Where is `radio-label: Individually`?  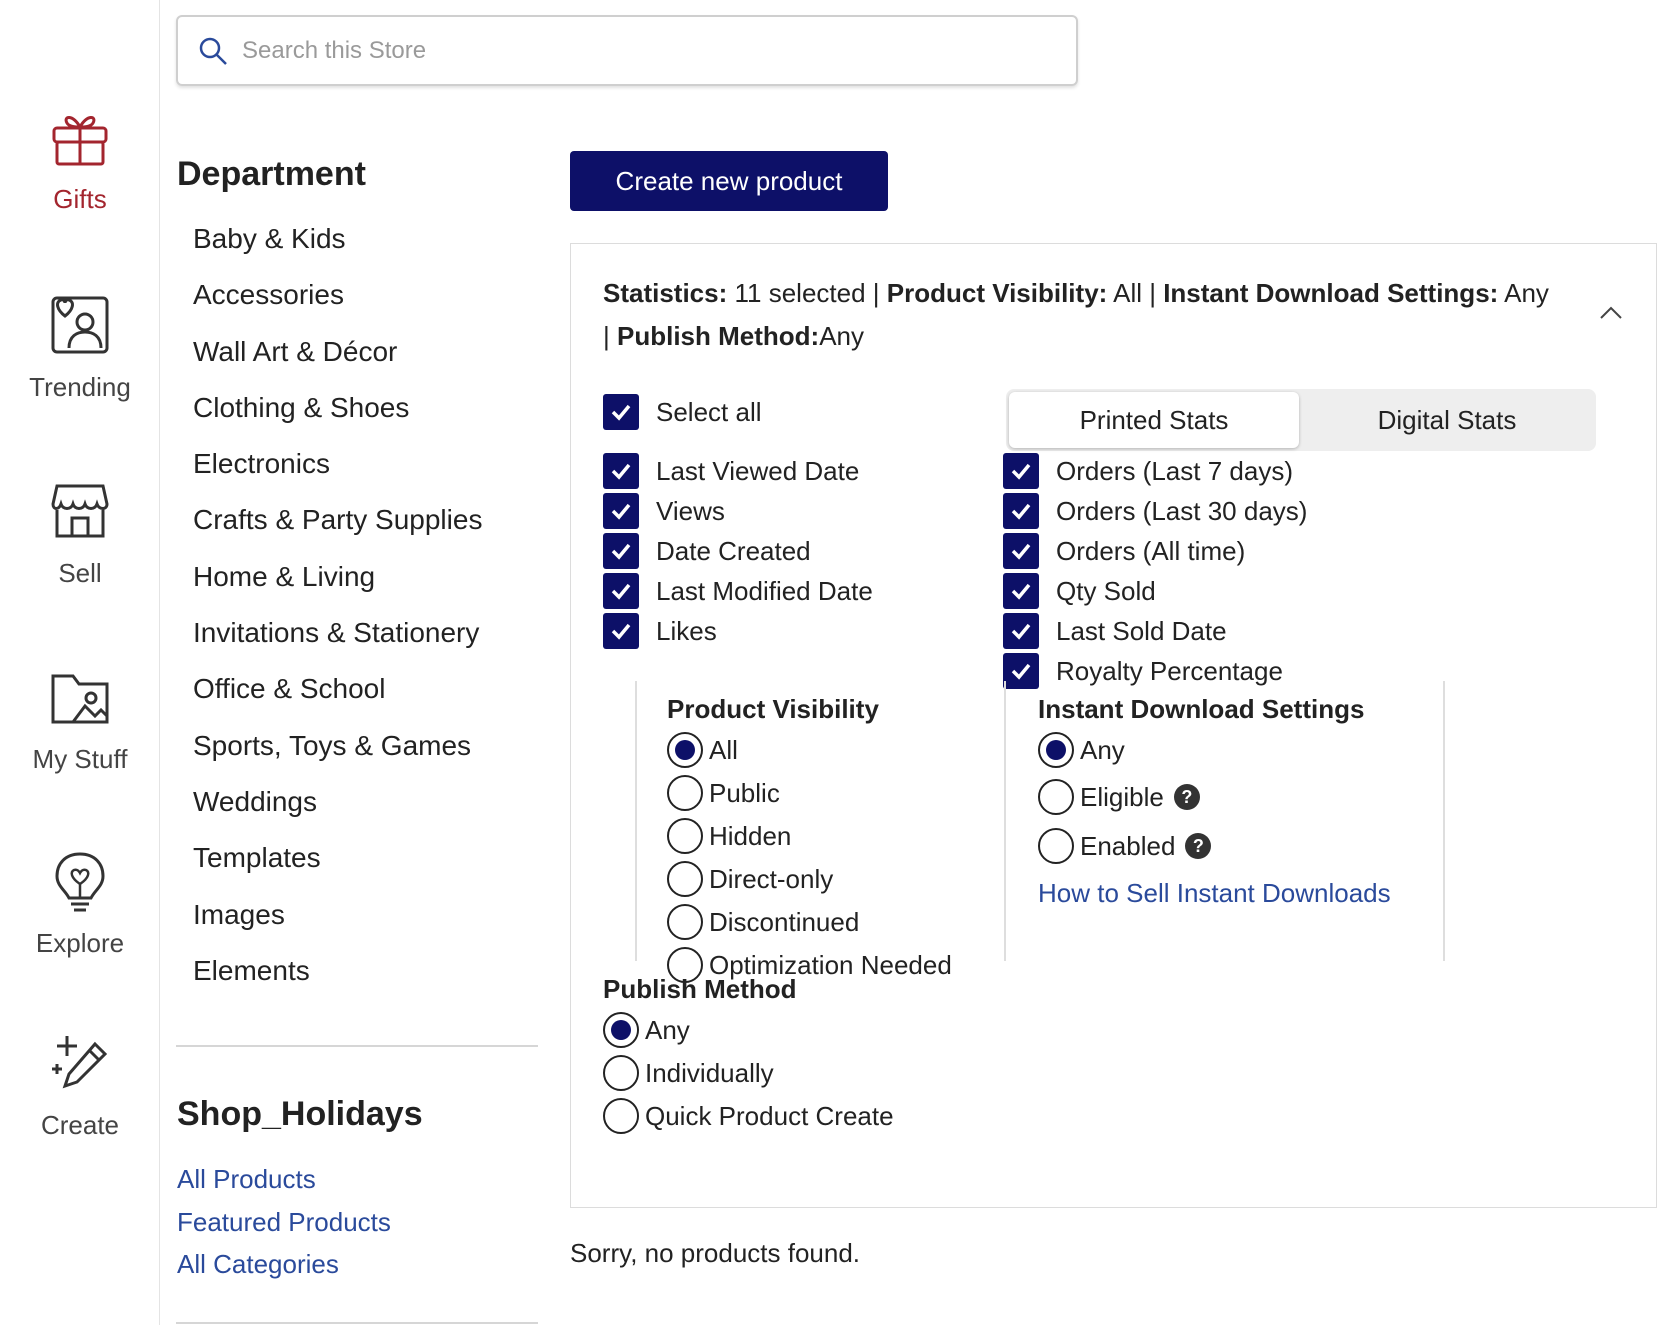
radio-label: Individually is located at coordinates (709, 1072).